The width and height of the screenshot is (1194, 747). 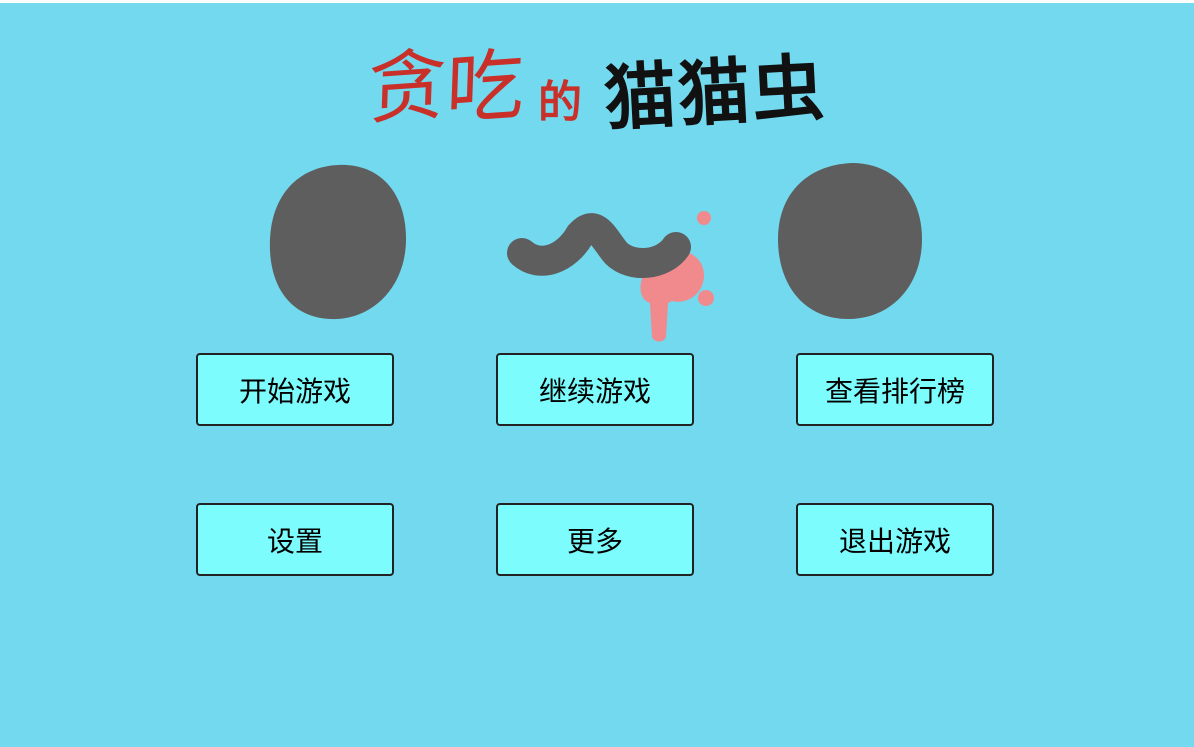 I want to click on mouth, so click(x=599, y=245).